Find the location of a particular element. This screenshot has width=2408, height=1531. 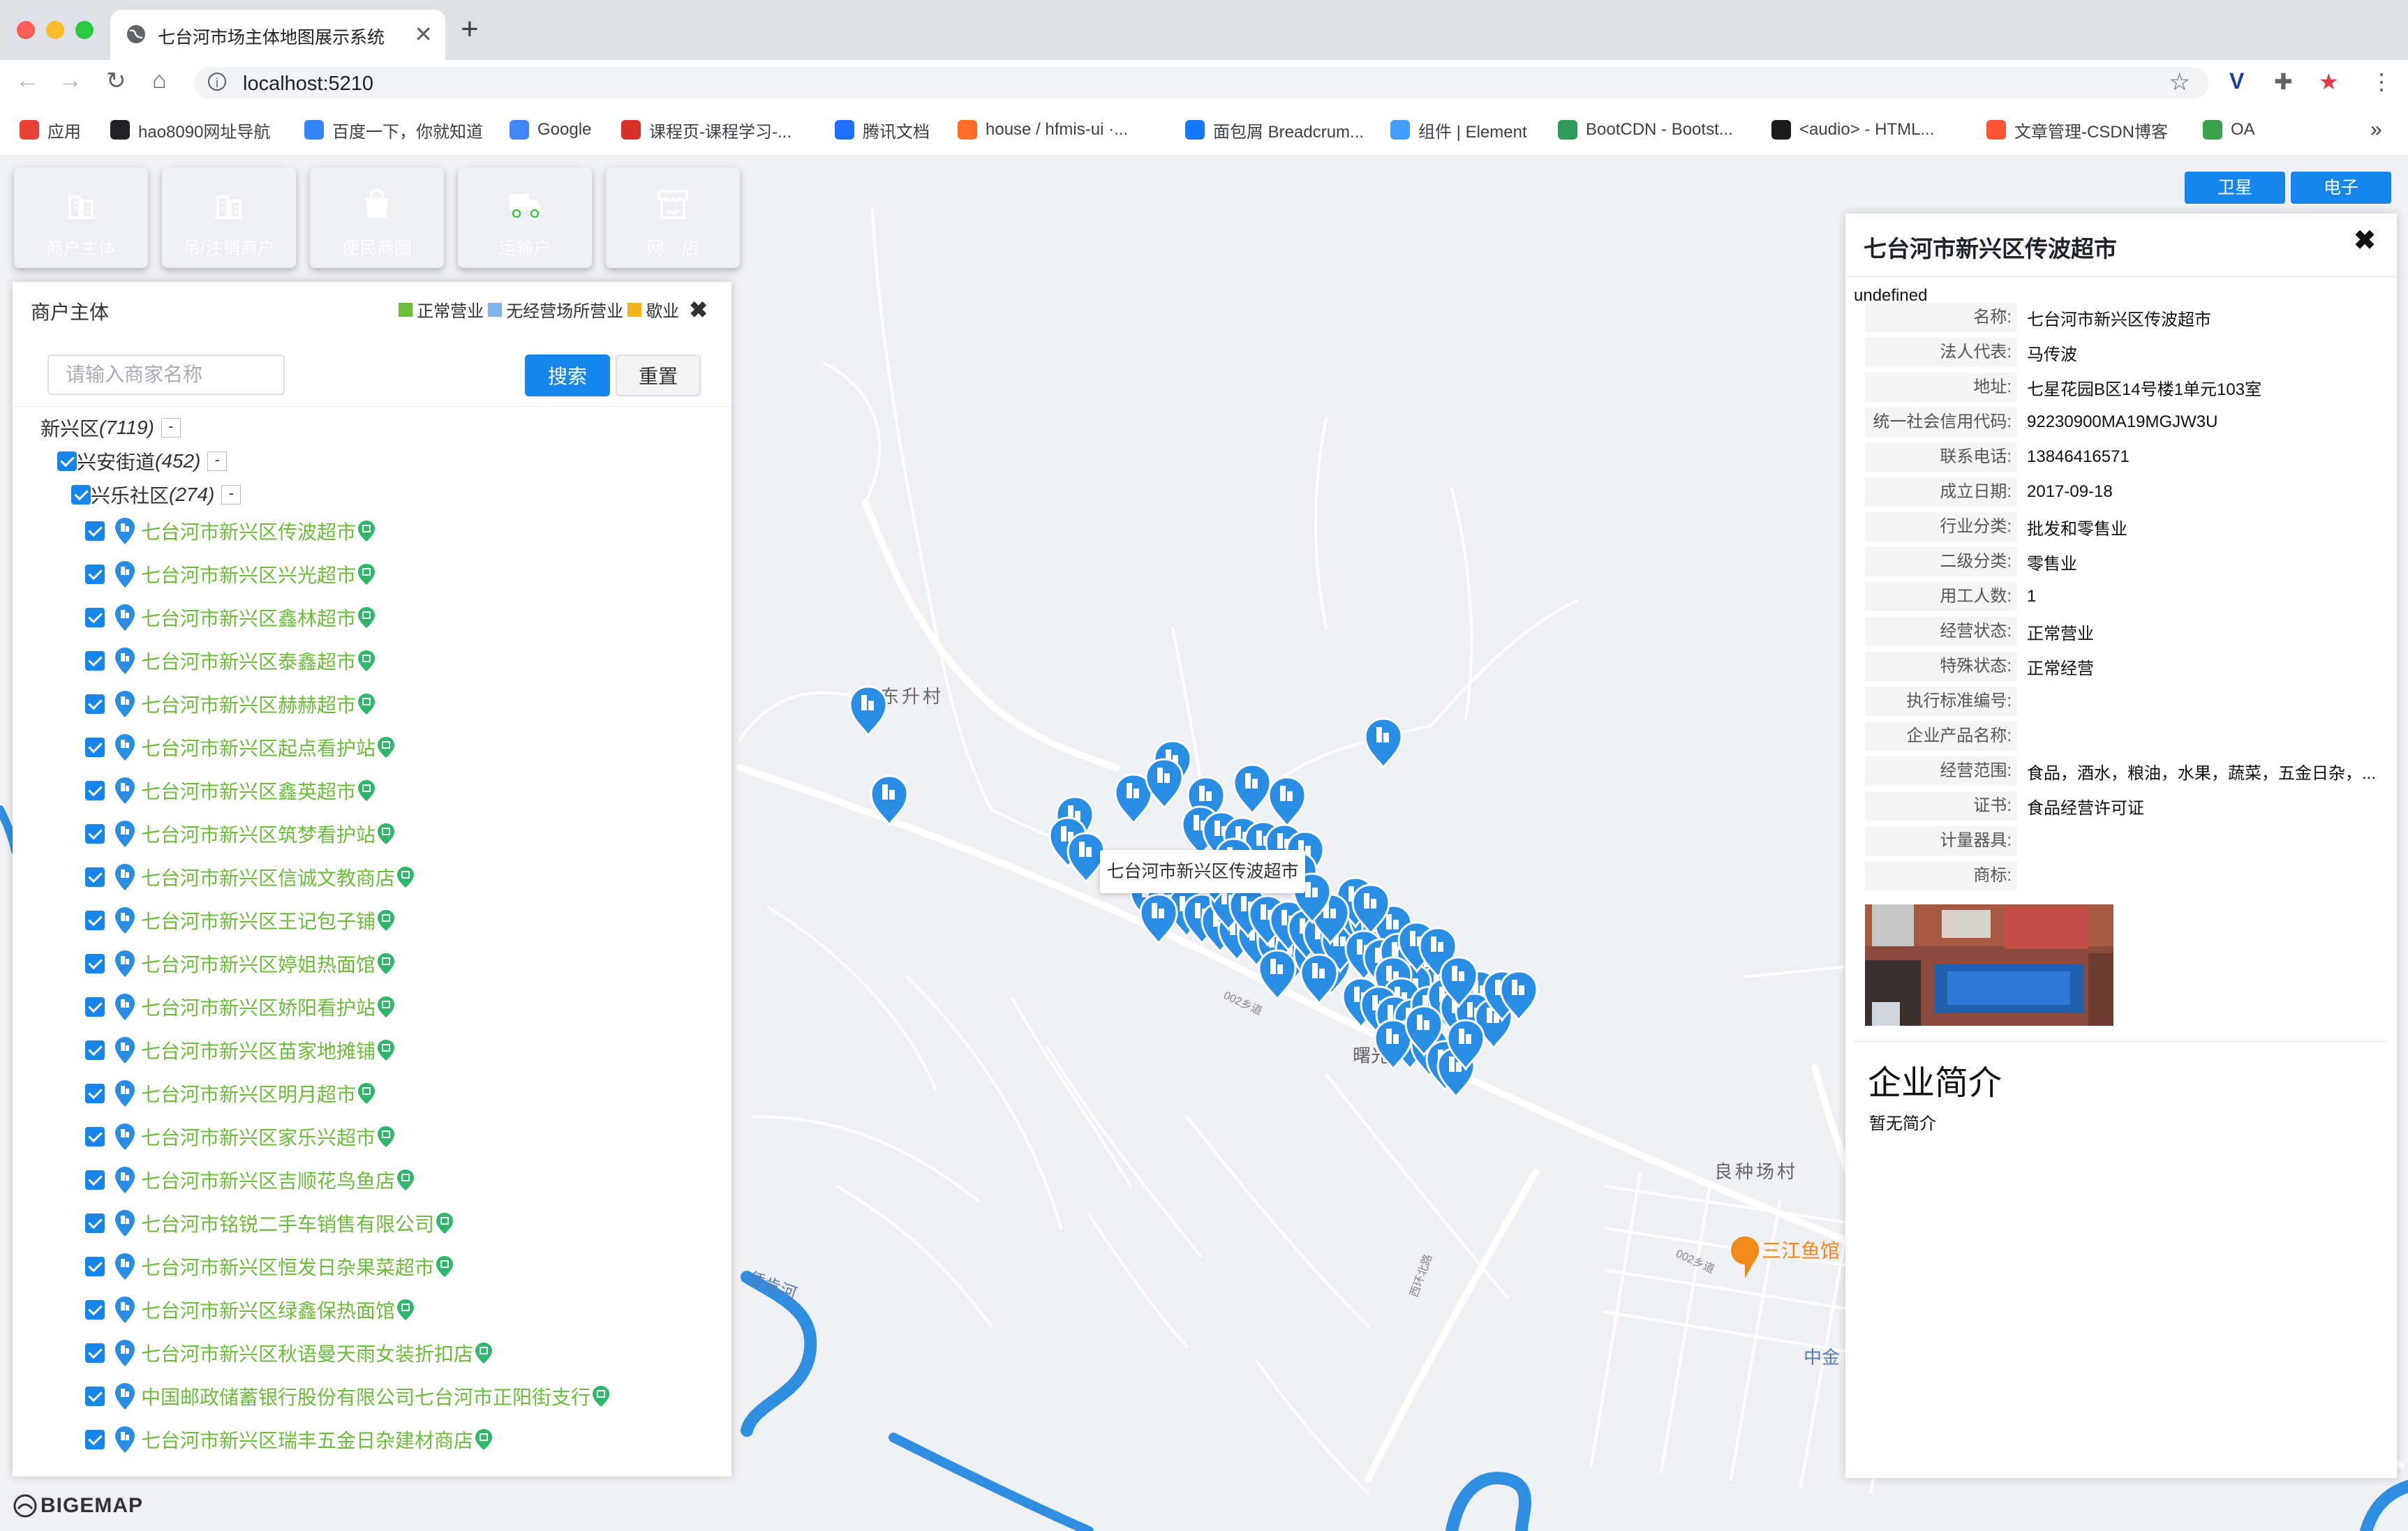

bookmark-item: 应用 is located at coordinates (51, 129).